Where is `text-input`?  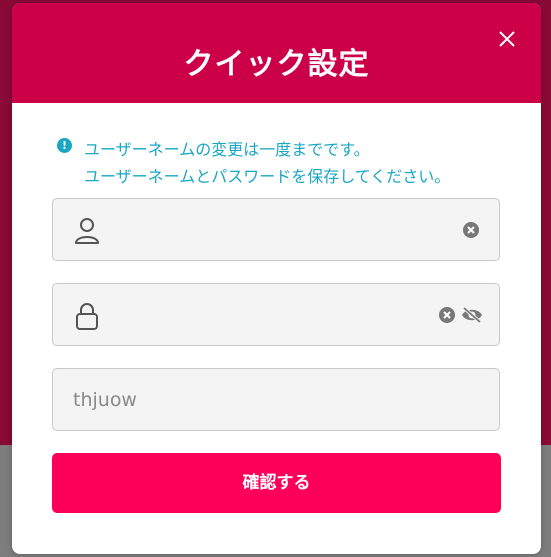
text-input is located at coordinates (273, 399).